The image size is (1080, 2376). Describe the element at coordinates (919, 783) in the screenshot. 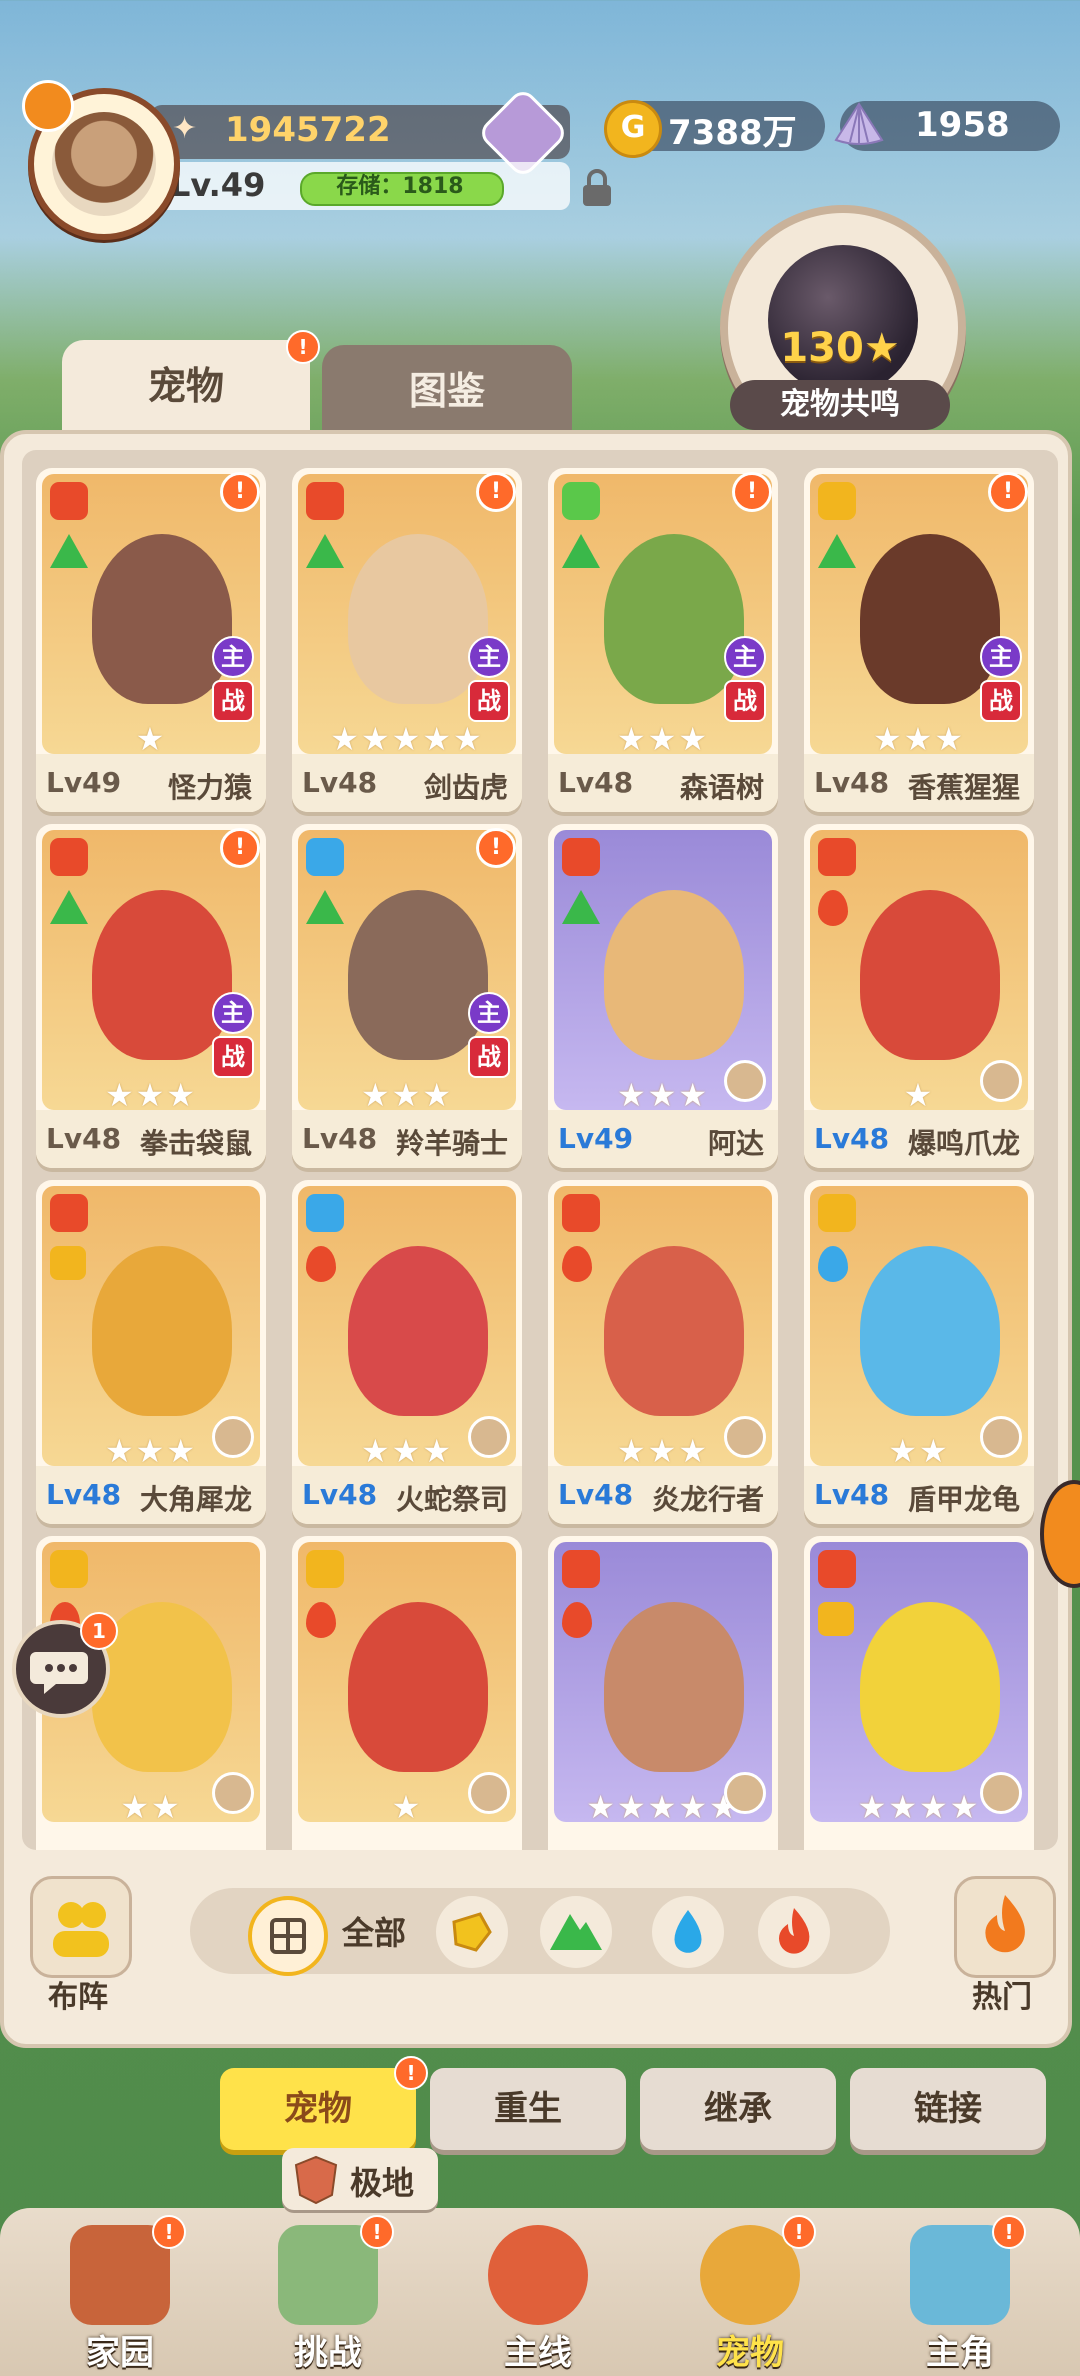

I see `pet-info-row: Lv48 香蕉猩猩` at that location.